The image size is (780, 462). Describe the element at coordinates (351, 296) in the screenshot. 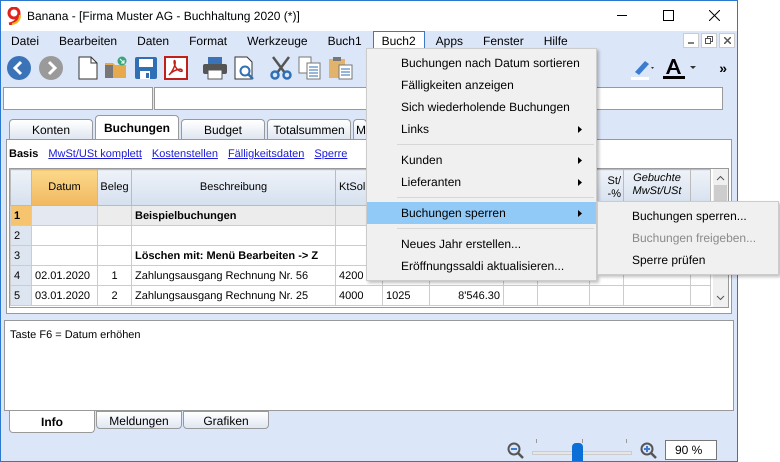

I see `table-cell: 4000` at that location.